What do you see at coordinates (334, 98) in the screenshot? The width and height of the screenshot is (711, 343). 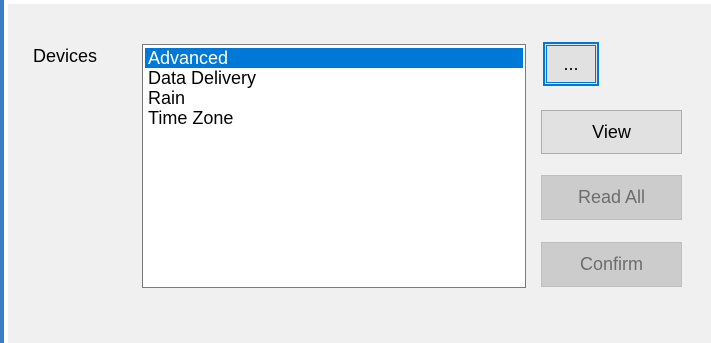 I see `list-item-rain: Rain` at bounding box center [334, 98].